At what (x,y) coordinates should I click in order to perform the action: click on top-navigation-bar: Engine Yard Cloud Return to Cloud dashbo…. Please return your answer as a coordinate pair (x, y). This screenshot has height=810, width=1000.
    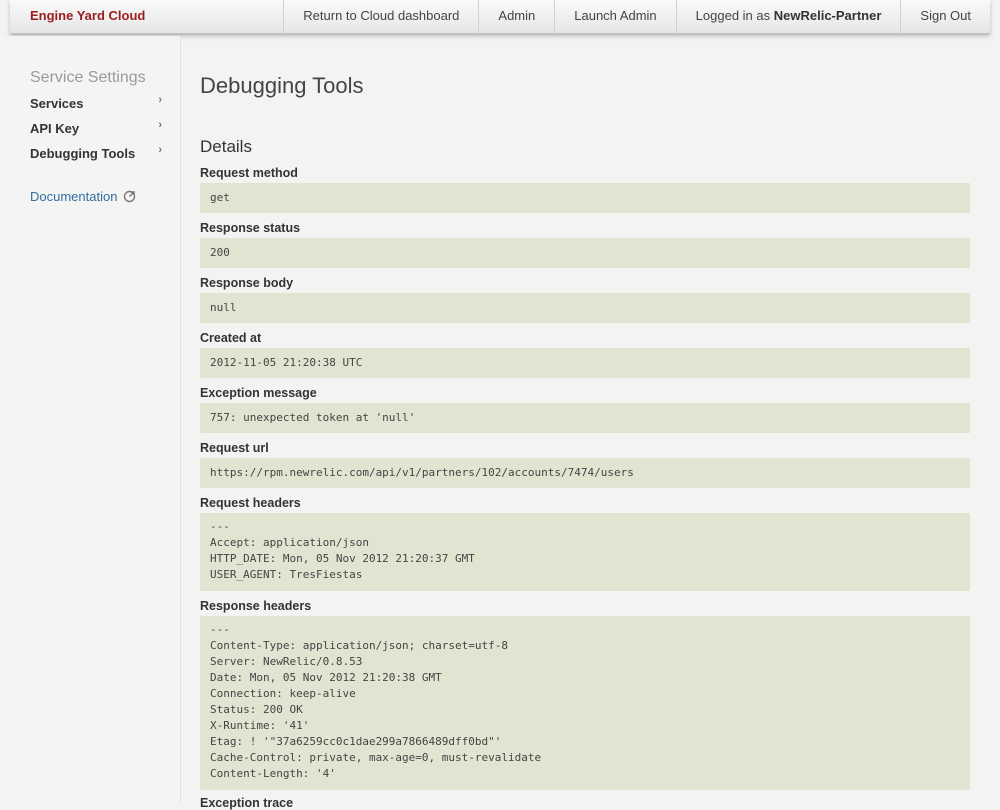
    Looking at the image, I should click on (500, 17).